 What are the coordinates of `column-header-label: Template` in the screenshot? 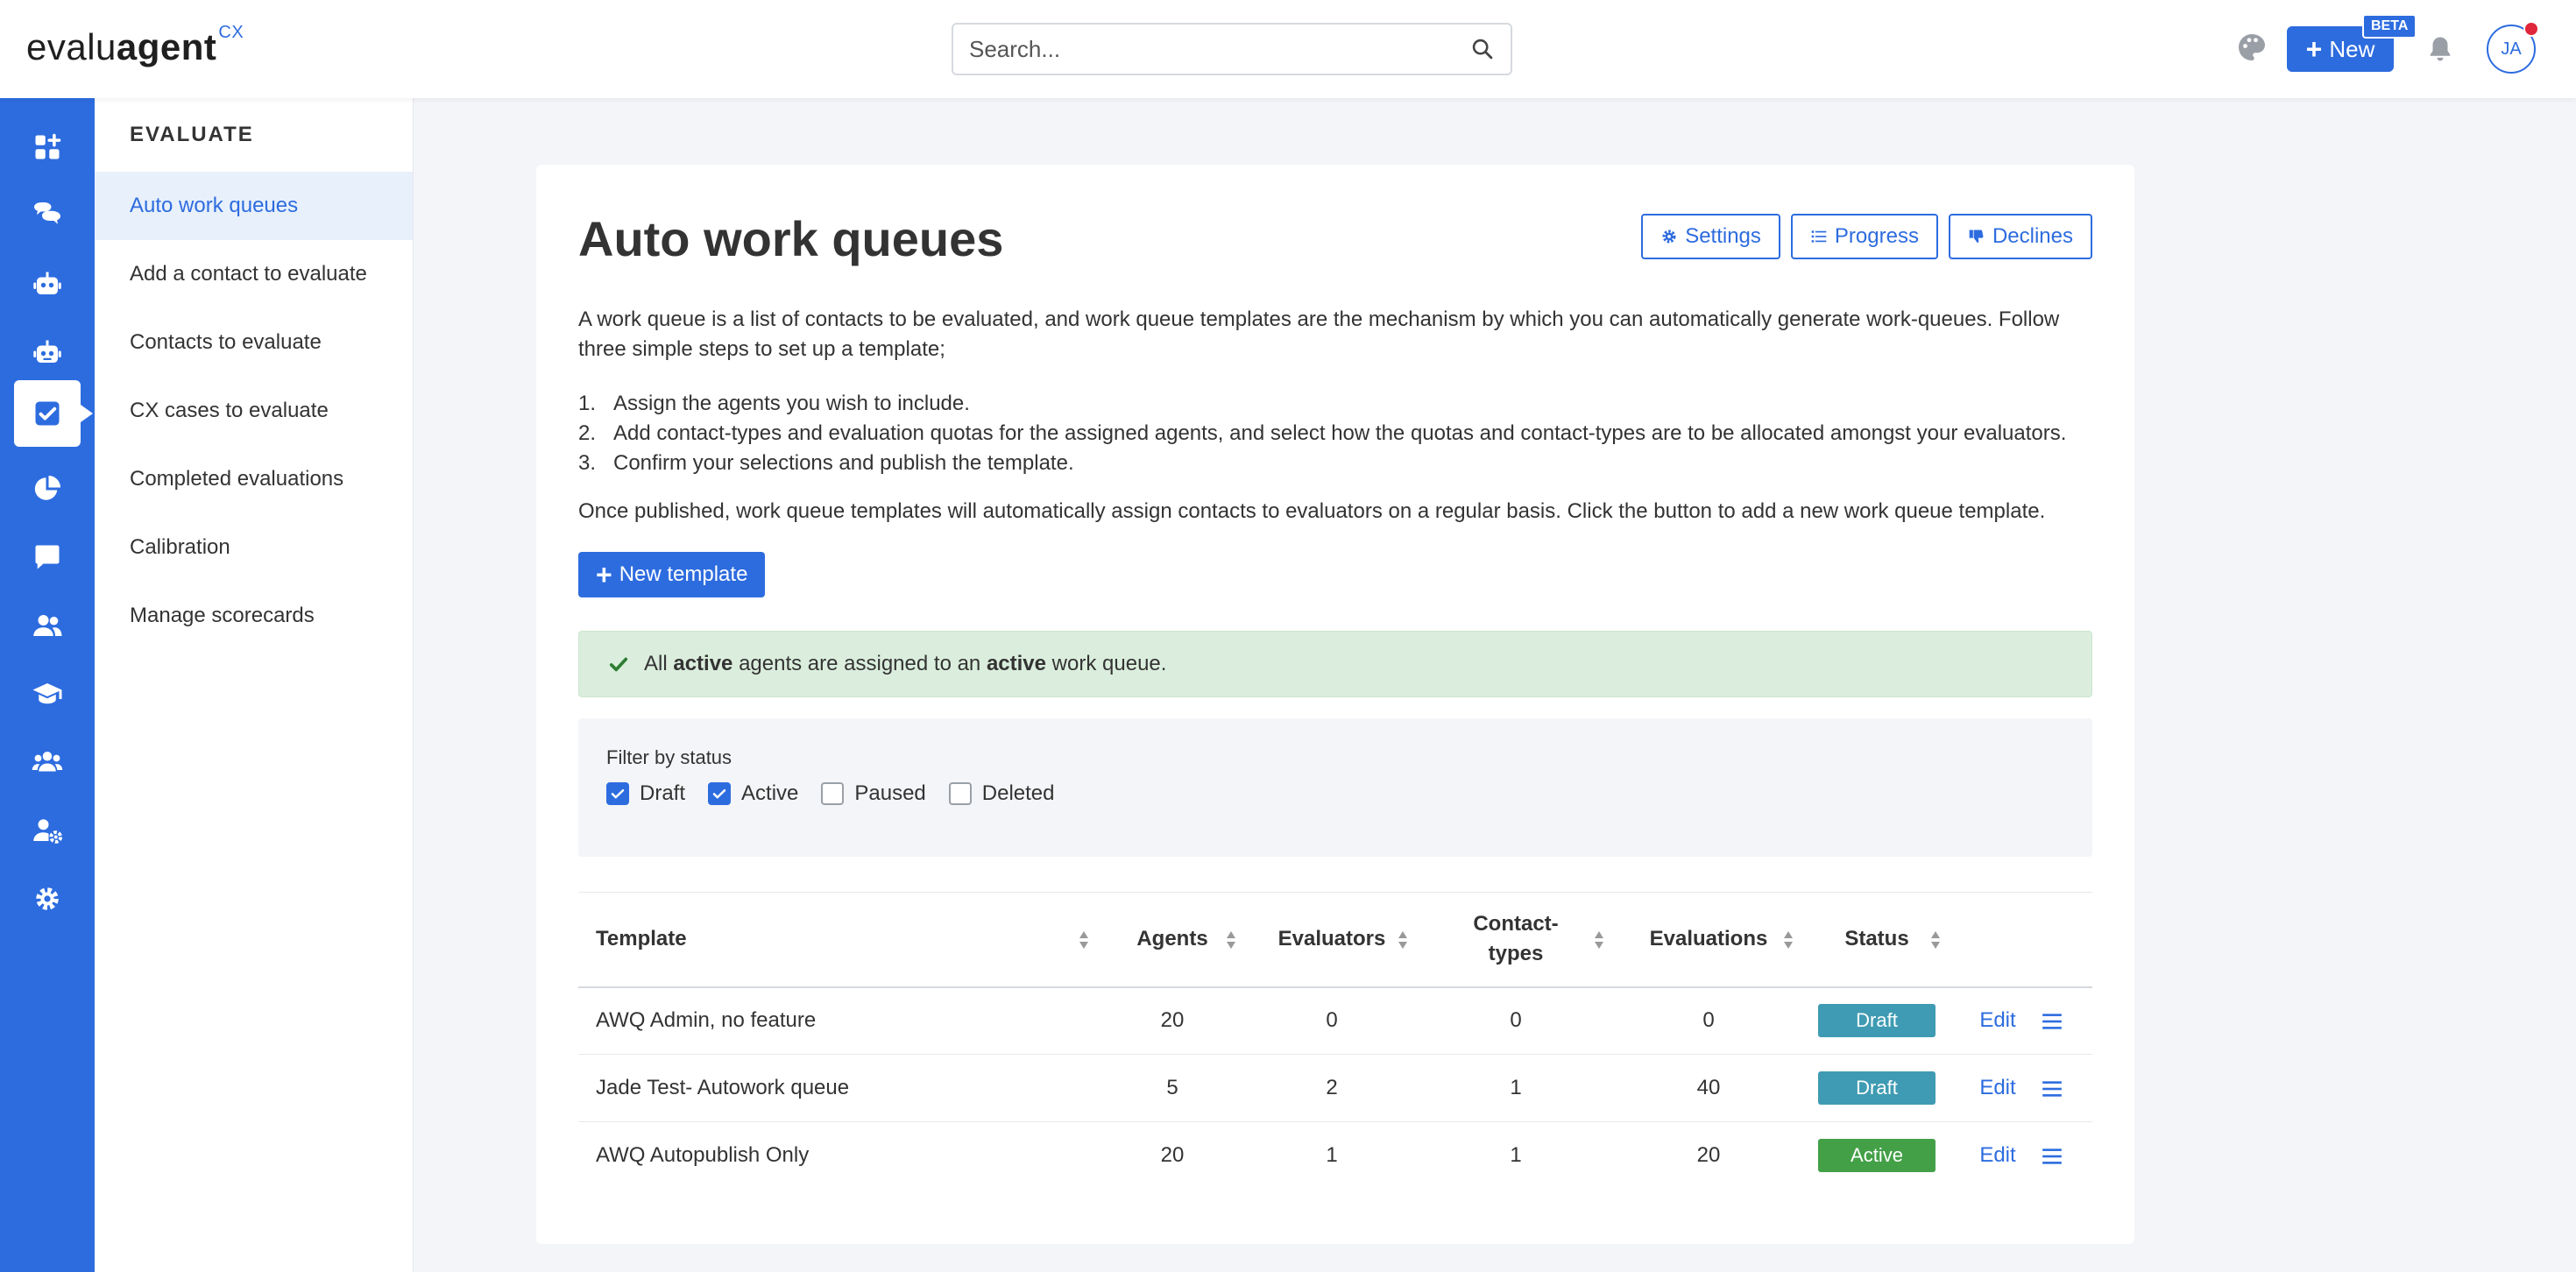 It's located at (641, 939).